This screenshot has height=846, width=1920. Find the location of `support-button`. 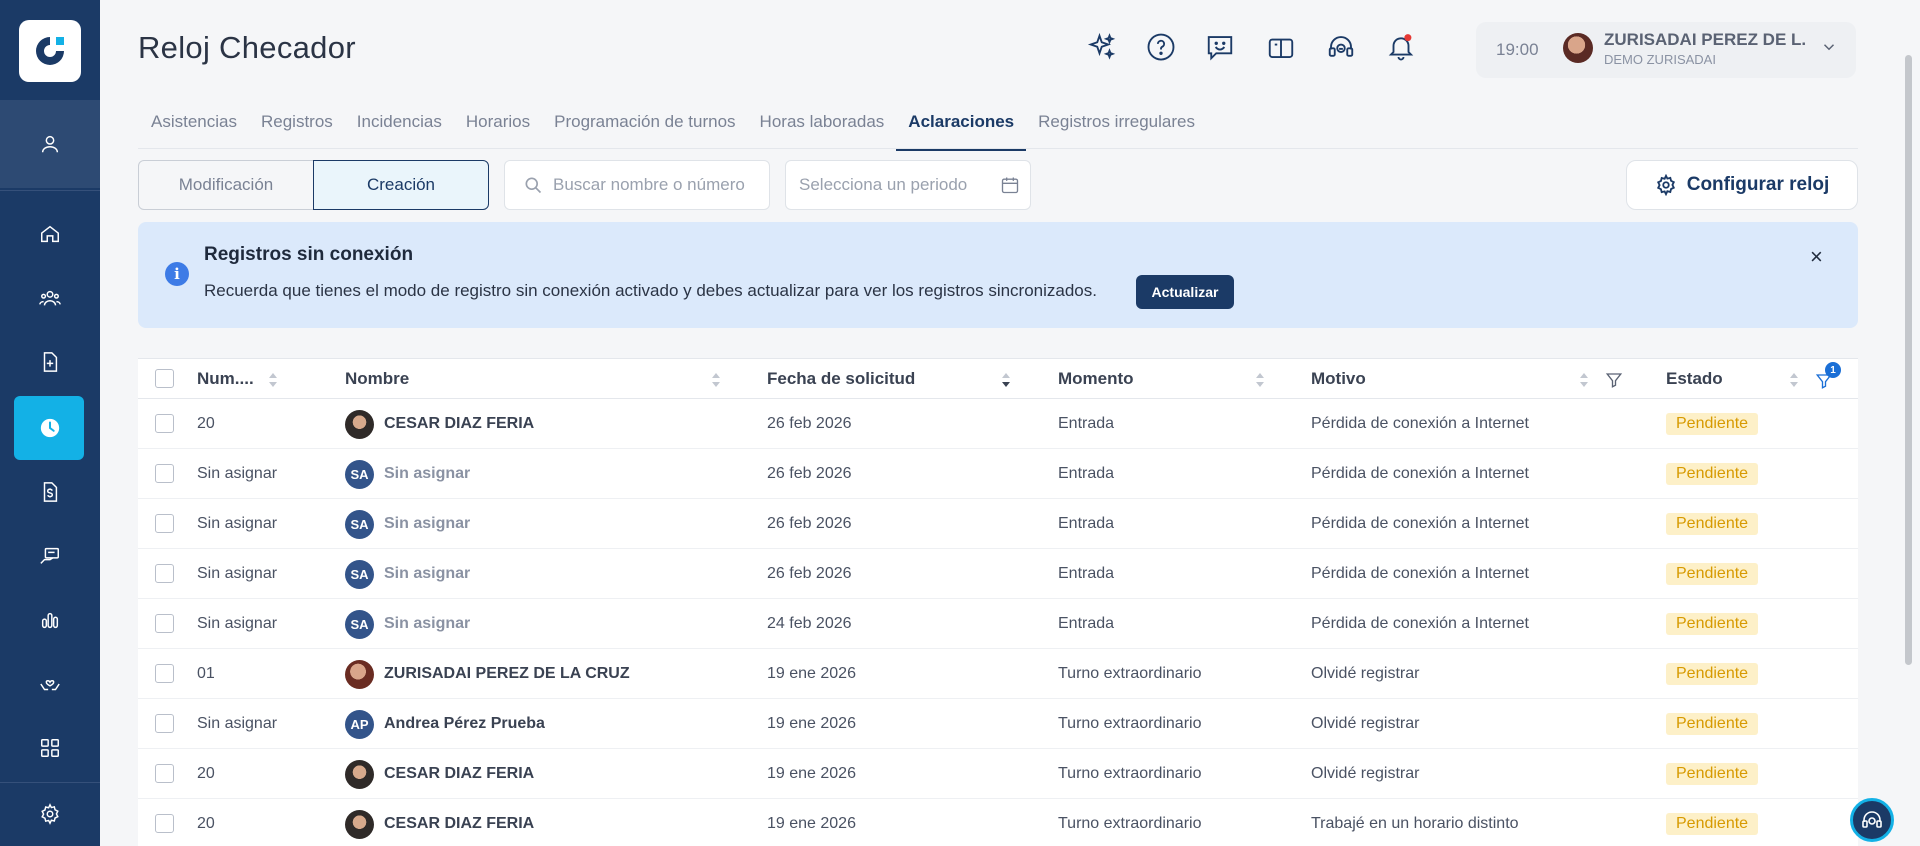

support-button is located at coordinates (1341, 47).